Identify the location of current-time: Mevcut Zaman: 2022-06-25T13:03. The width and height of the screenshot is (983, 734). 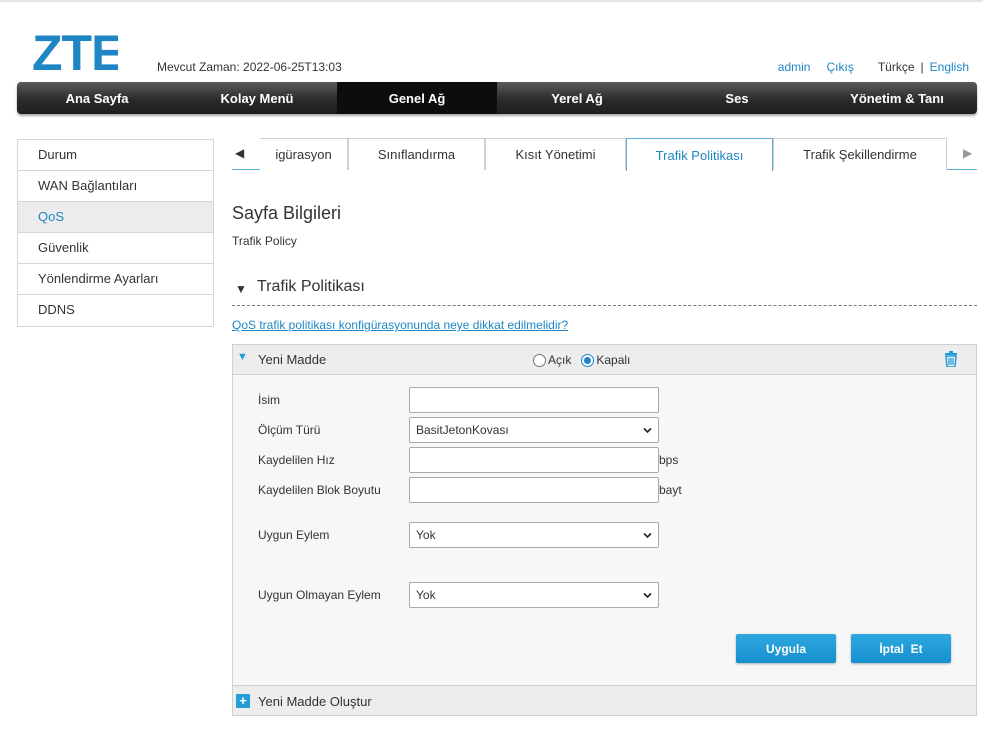
(249, 67).